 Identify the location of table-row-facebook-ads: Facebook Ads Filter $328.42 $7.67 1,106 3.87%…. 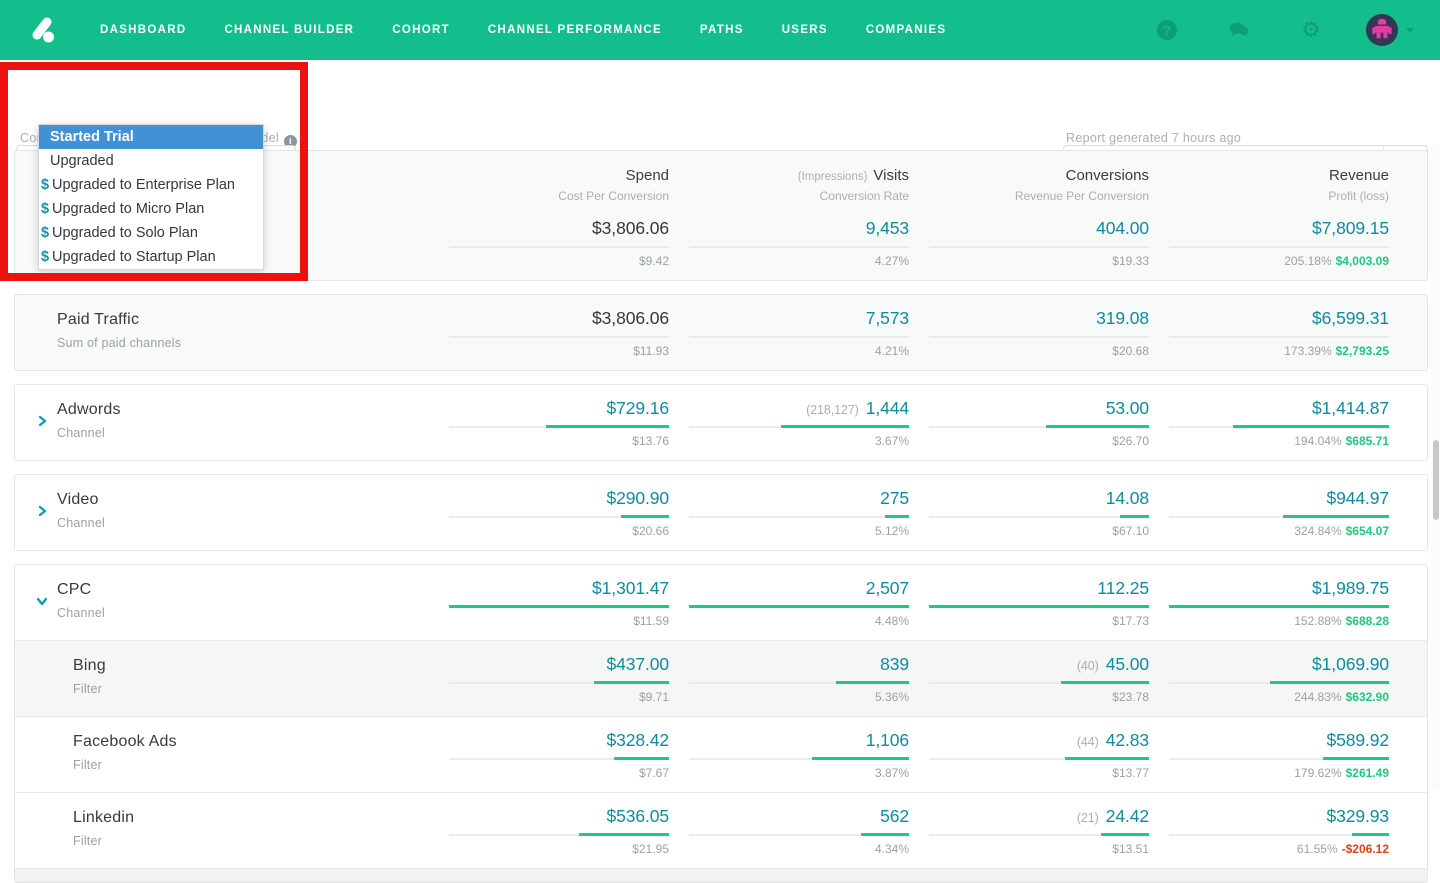
(721, 754).